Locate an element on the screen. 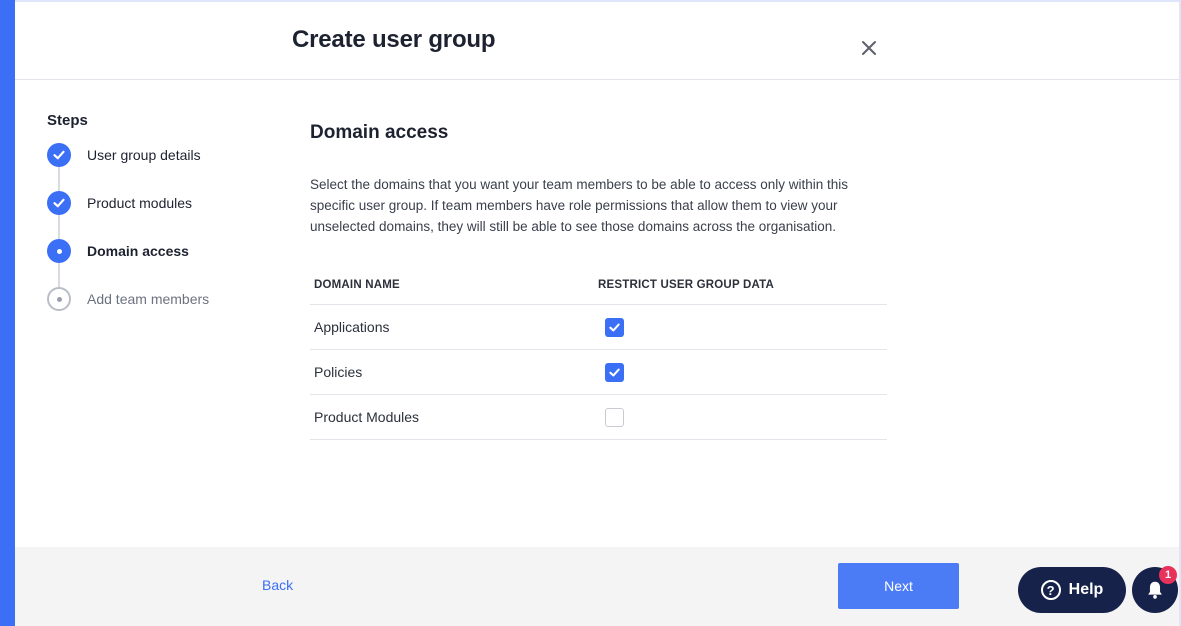 The height and width of the screenshot is (626, 1181). dialog-header: Create user group is located at coordinates (597, 41).